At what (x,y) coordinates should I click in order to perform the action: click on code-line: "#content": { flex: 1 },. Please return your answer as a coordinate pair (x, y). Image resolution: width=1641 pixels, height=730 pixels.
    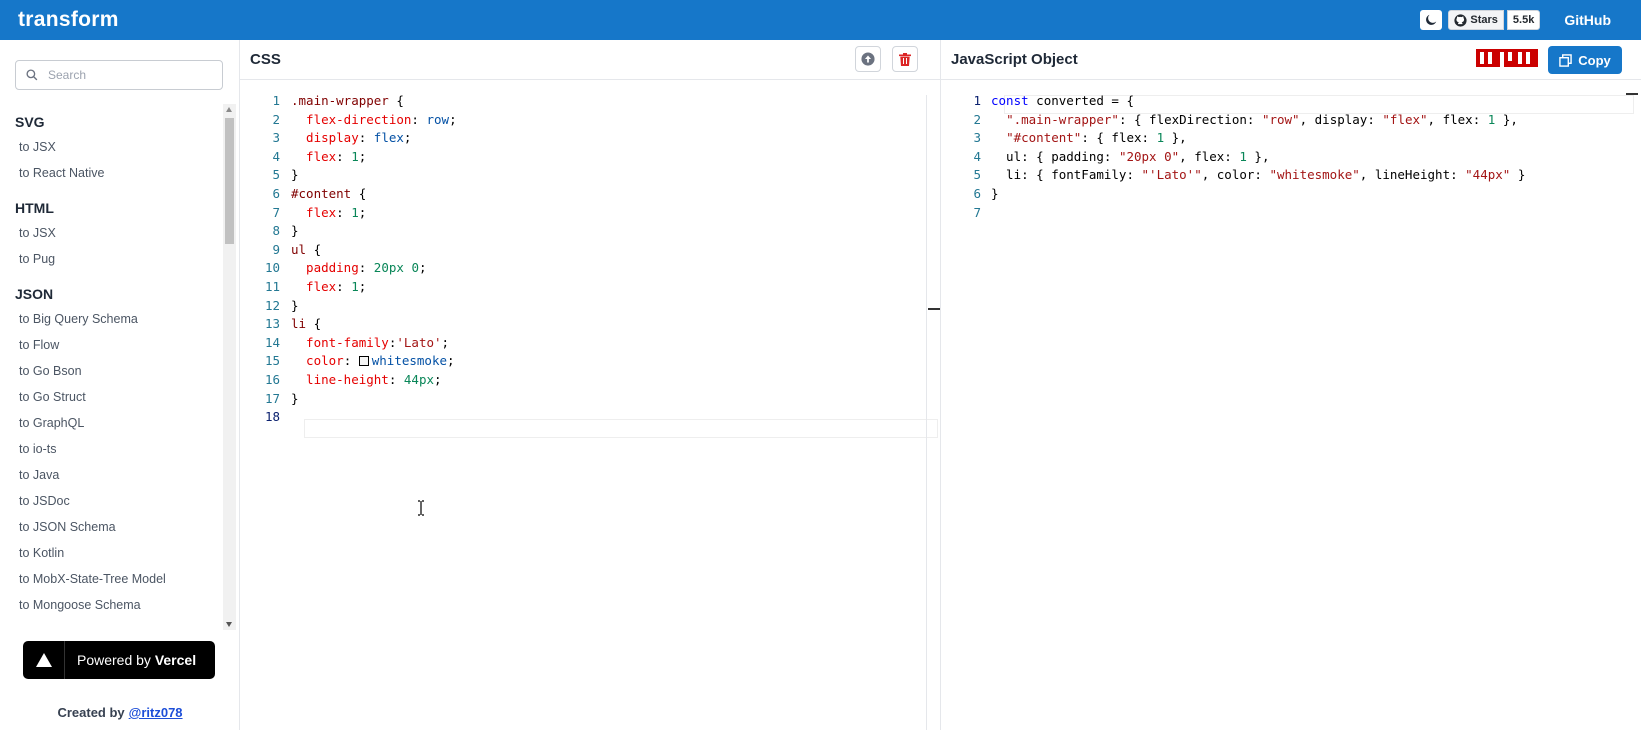
    Looking at the image, I should click on (1089, 137).